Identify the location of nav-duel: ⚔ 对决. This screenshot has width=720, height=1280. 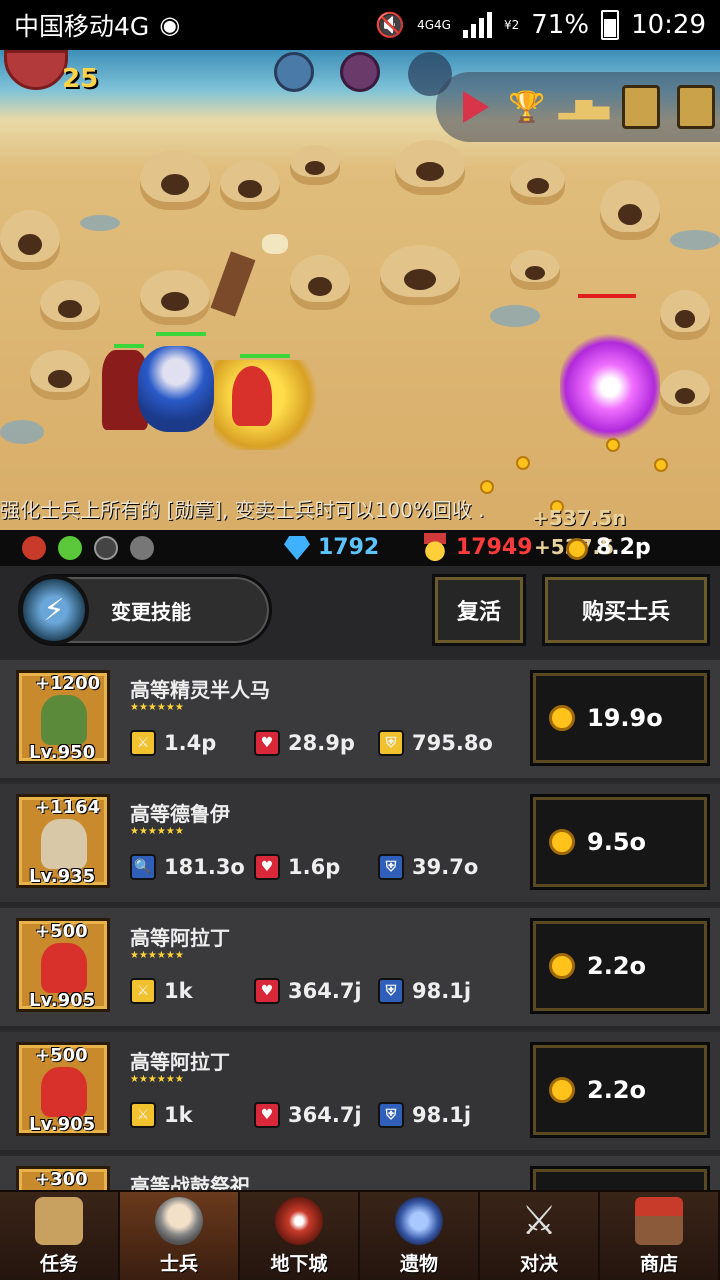
(540, 1236).